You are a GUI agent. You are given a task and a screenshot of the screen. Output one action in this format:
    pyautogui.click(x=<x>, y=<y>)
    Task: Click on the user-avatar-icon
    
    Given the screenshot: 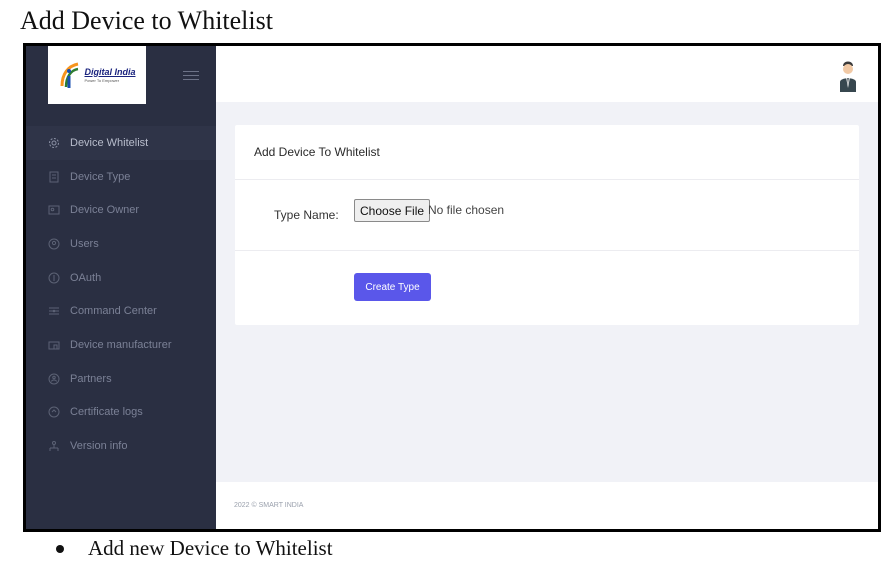 What is the action you would take?
    pyautogui.click(x=848, y=75)
    